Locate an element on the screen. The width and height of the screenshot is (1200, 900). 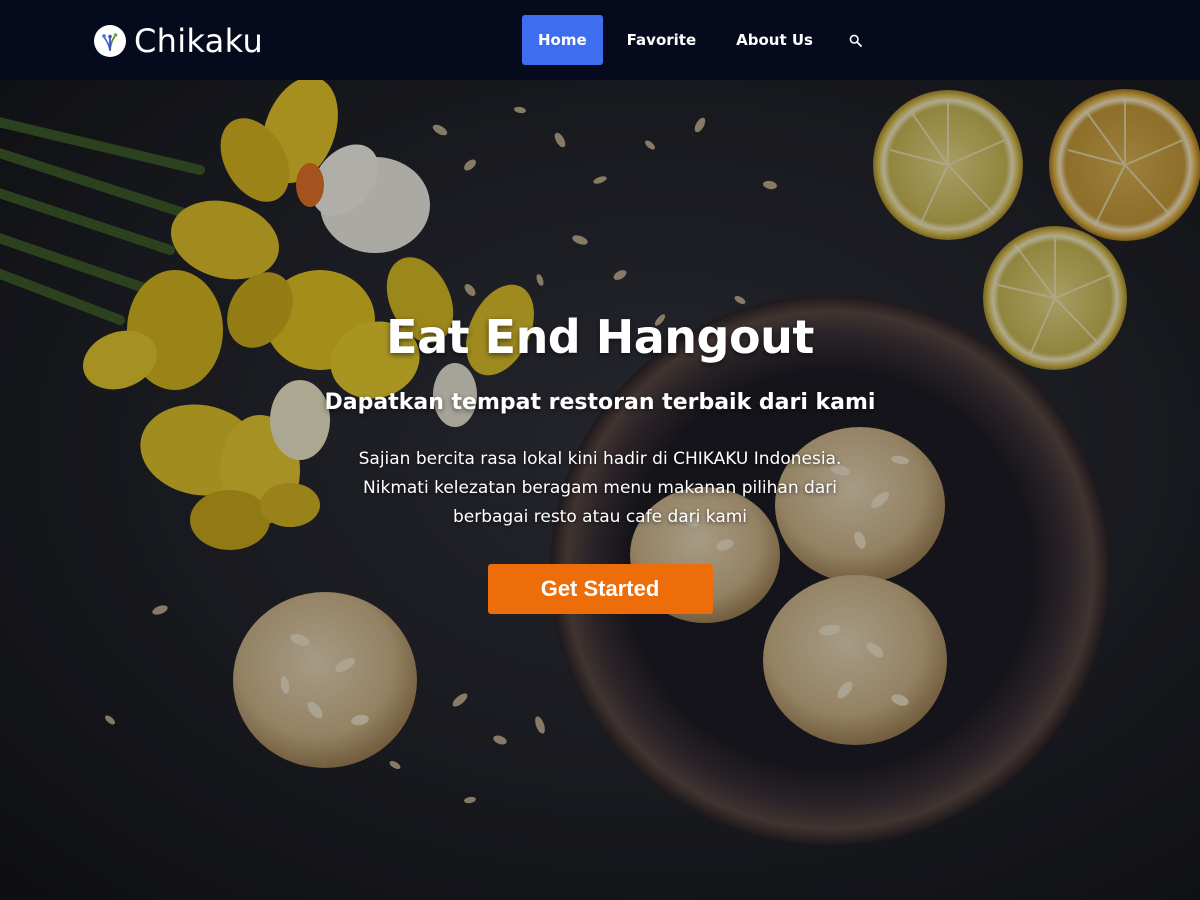
search-icon is located at coordinates (856, 40).